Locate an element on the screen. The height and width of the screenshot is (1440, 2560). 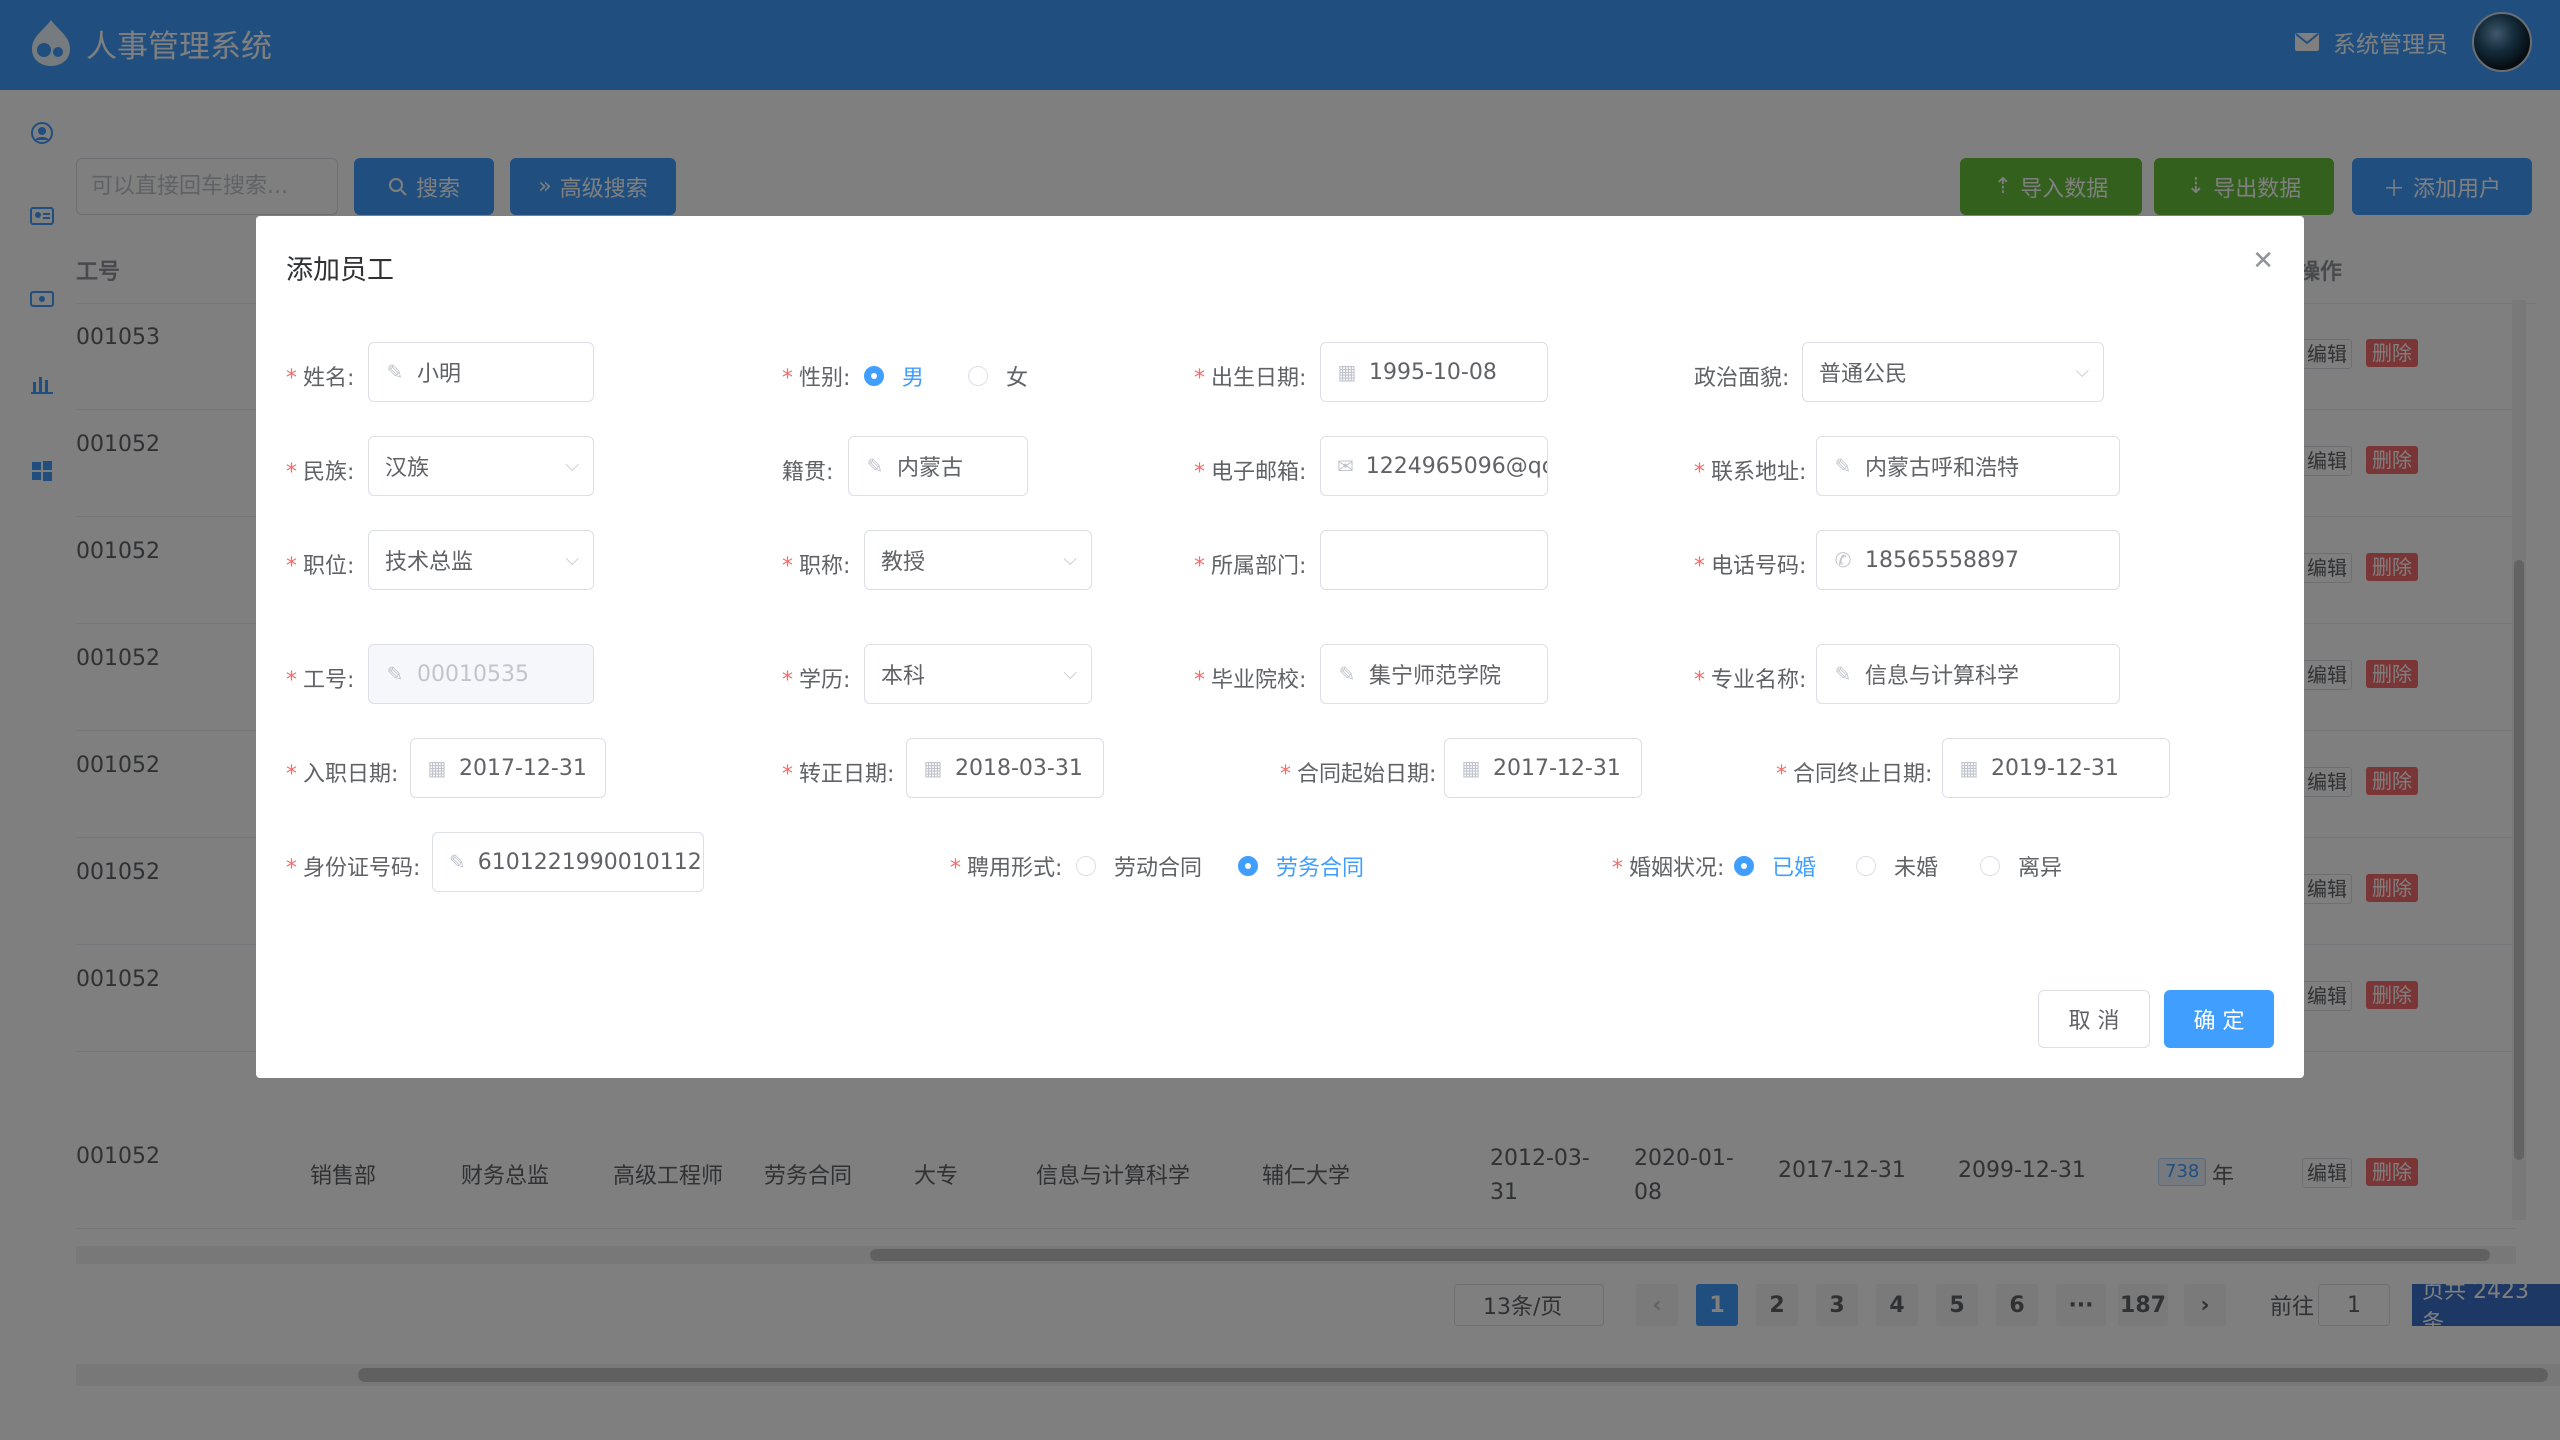
contract-end-picker: ▦ 2019-12-31 is located at coordinates (2056, 768).